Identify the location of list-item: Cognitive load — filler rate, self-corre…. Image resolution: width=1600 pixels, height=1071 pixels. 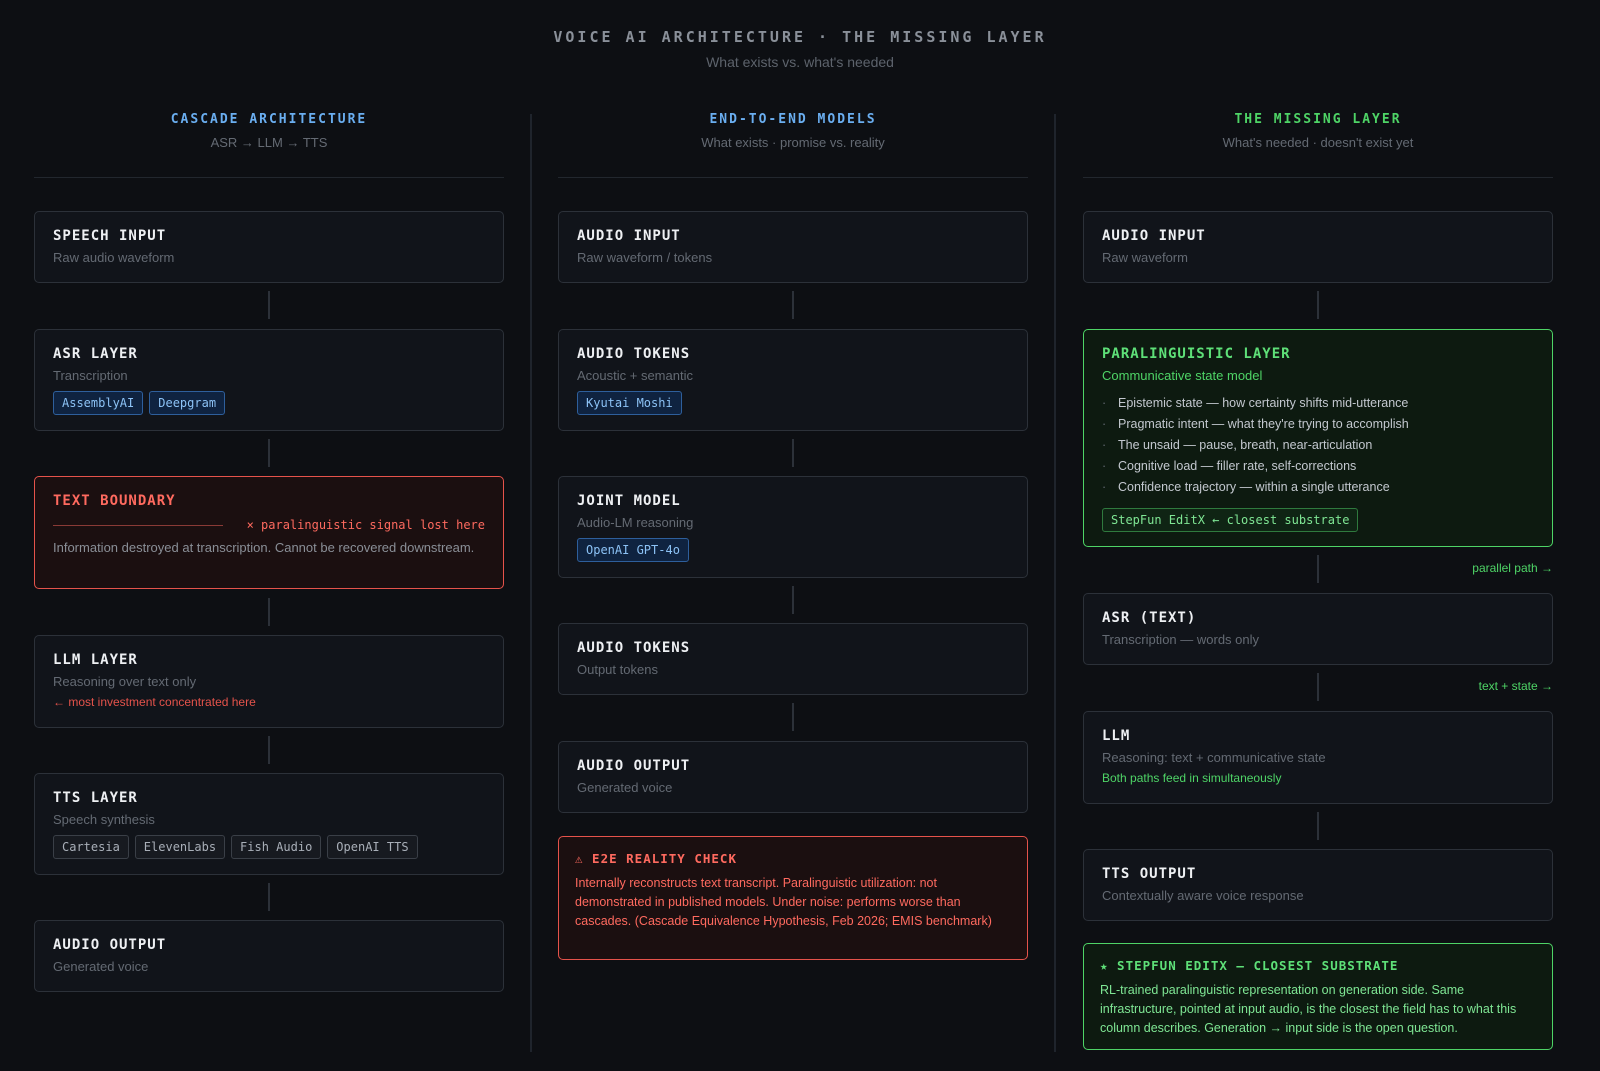
(1318, 466).